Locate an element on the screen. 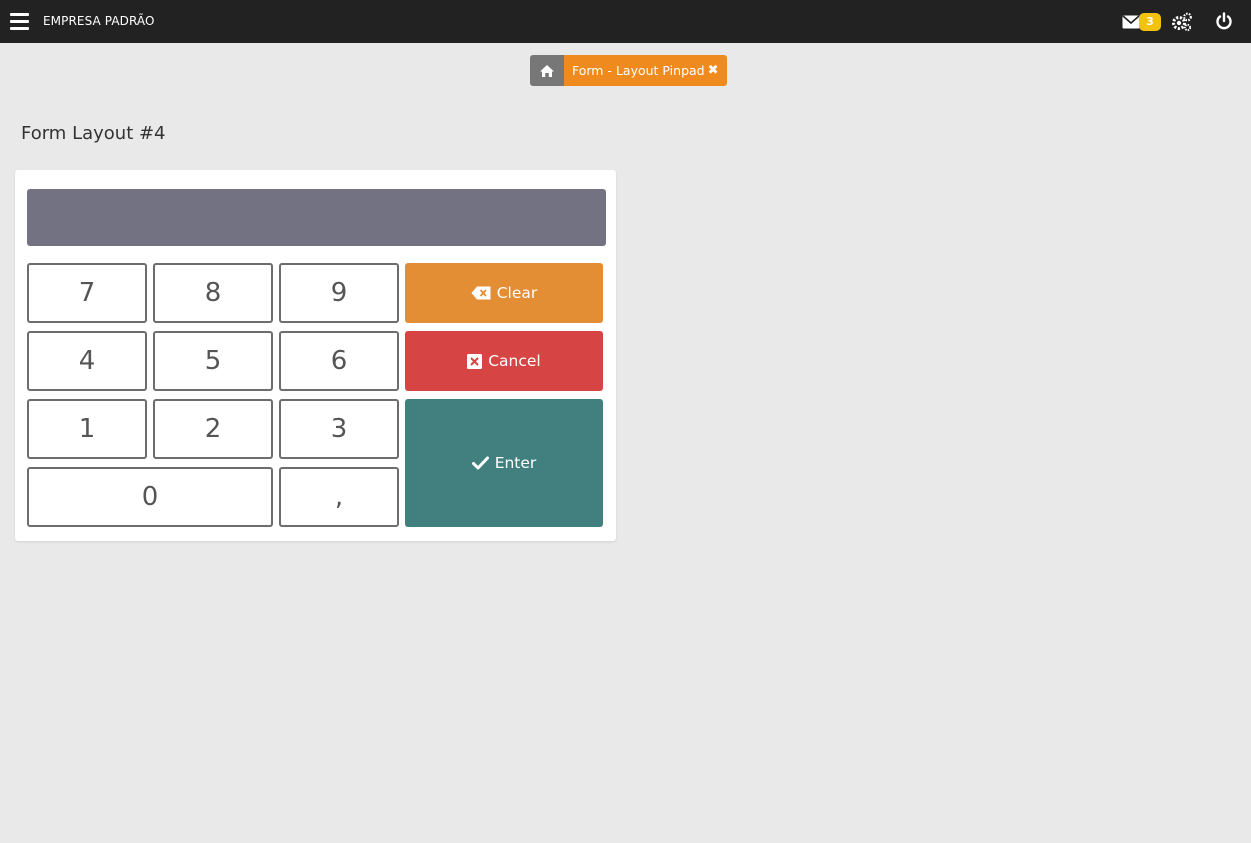  key-0: 0 is located at coordinates (150, 497).